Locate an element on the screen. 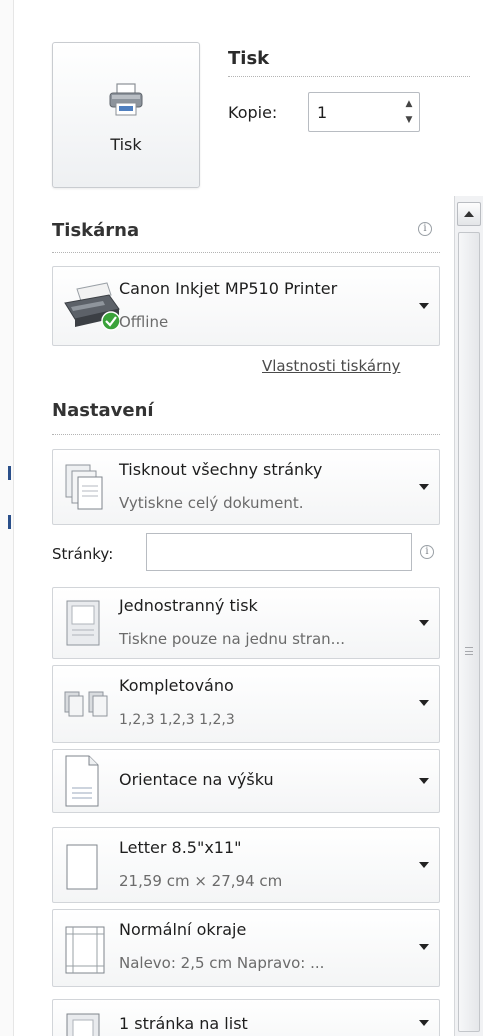  printer-name: Canon Inkjet MP510 Printer is located at coordinates (228, 288).